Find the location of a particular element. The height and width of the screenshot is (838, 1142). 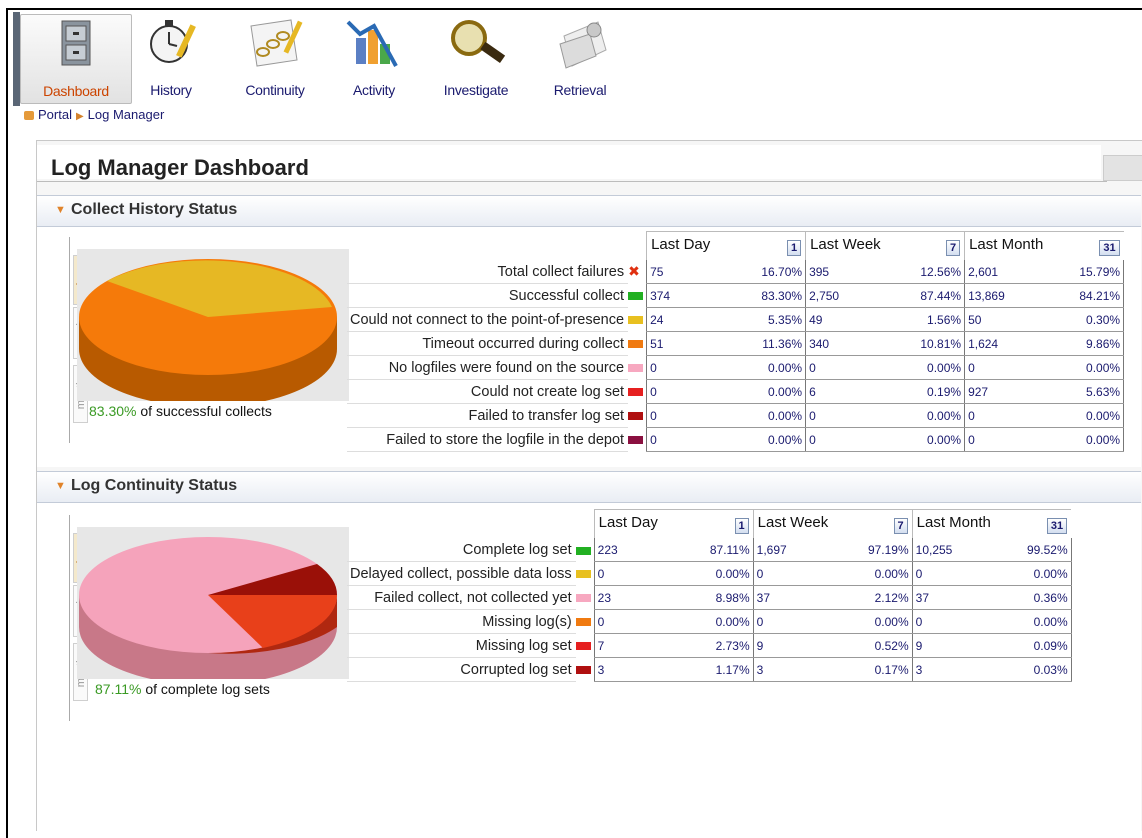

toolbar-history: History is located at coordinates (171, 58).